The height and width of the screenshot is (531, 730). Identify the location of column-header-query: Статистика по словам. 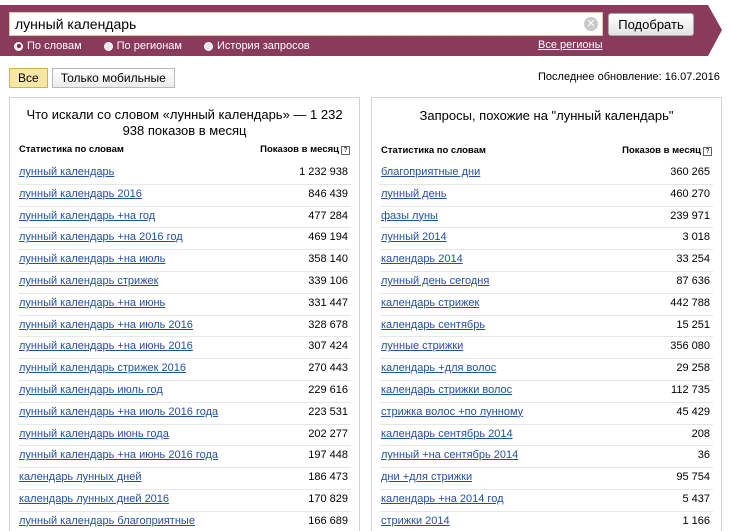
(71, 149).